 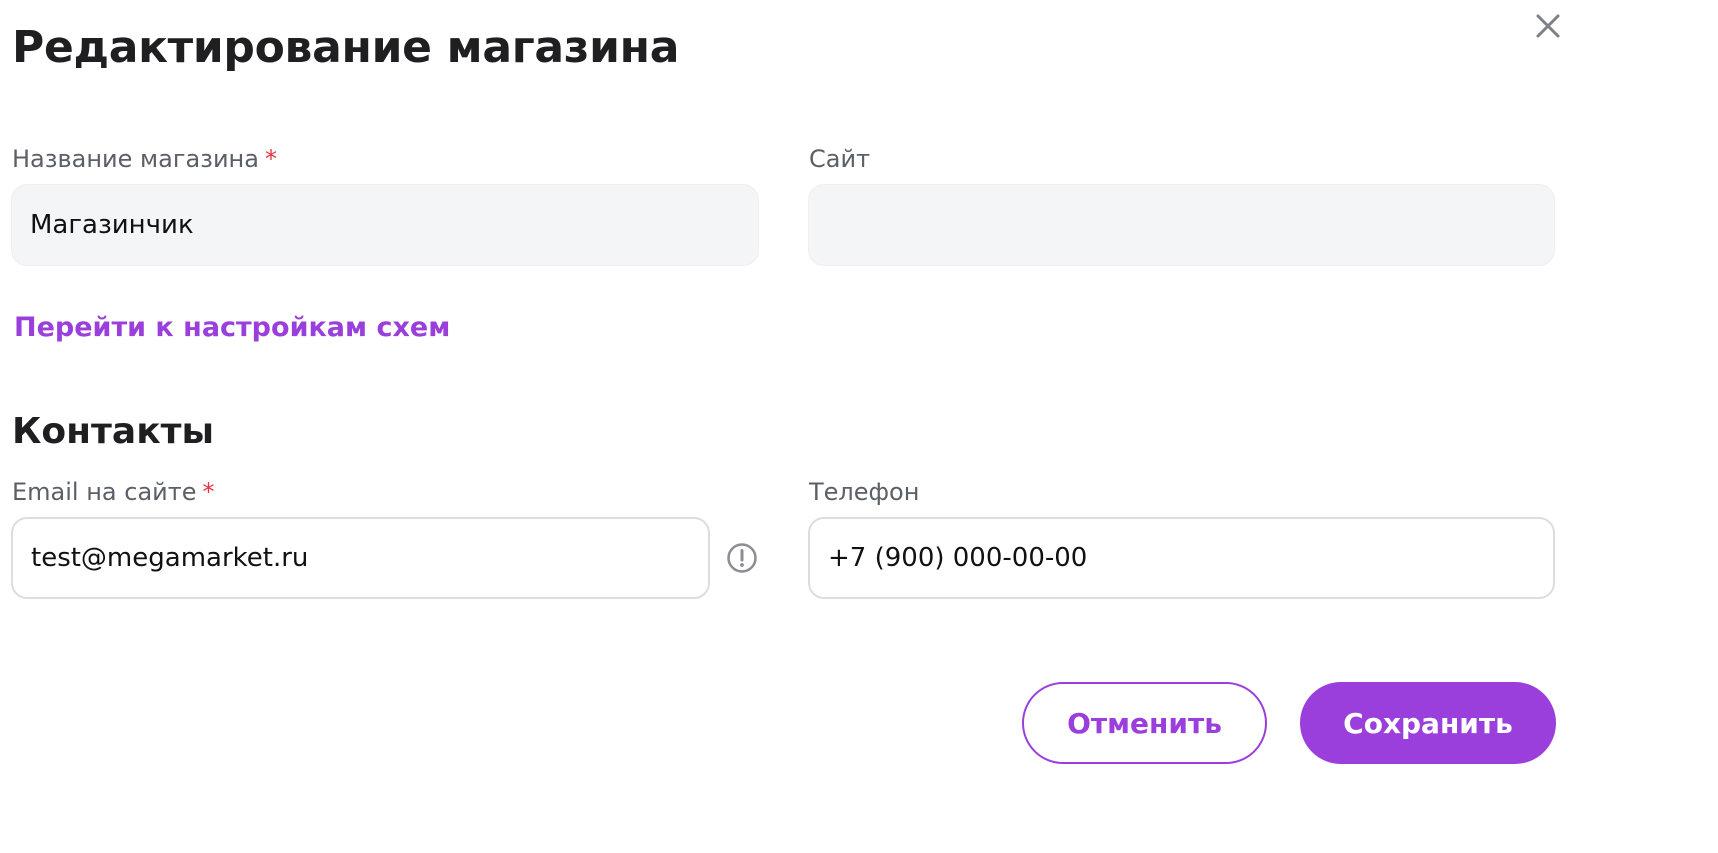 I want to click on contacts-section-title: Контакты, so click(x=113, y=431).